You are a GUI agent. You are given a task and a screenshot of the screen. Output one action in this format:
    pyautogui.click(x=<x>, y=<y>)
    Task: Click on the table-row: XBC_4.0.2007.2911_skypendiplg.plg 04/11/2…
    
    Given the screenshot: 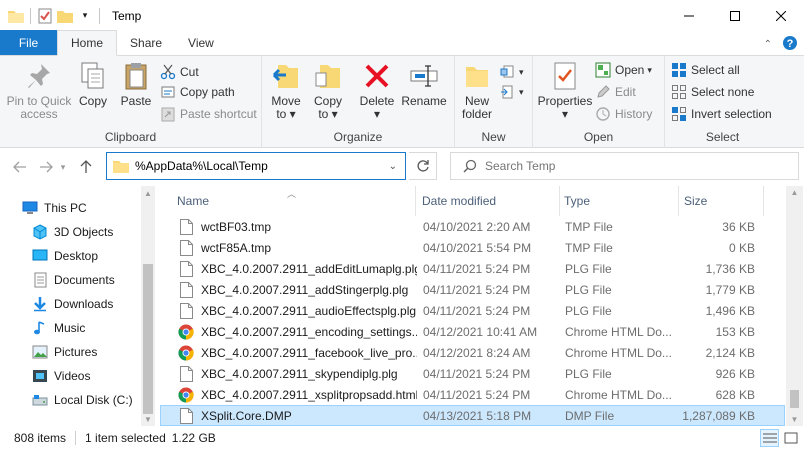 What is the action you would take?
    pyautogui.click(x=472, y=373)
    